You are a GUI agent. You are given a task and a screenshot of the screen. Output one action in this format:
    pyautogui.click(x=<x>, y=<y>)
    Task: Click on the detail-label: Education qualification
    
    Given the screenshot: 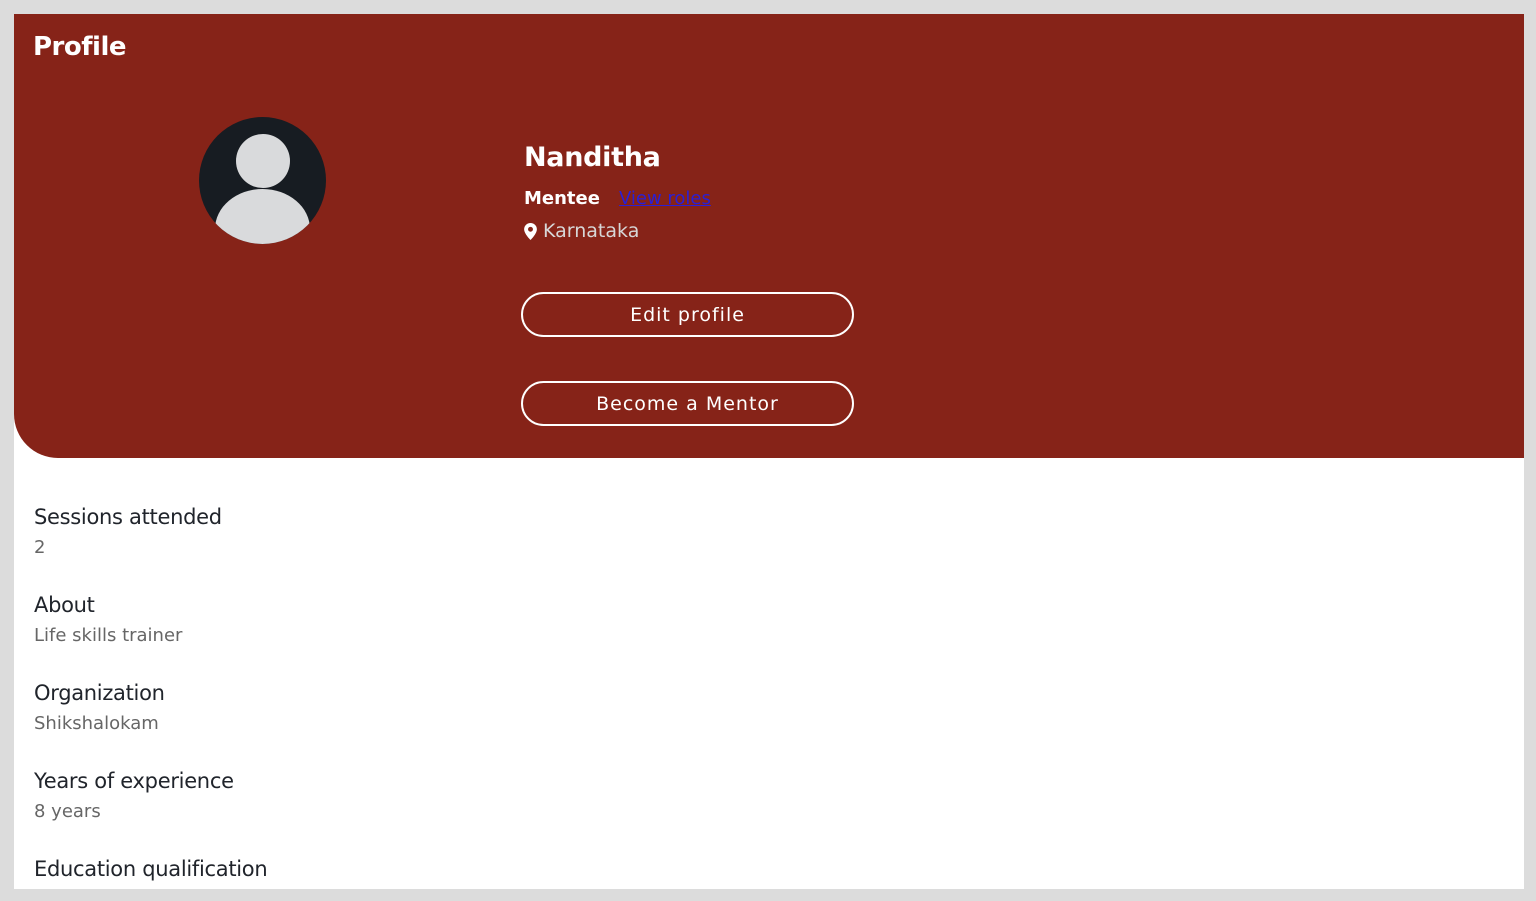 What is the action you would take?
    pyautogui.click(x=151, y=869)
    